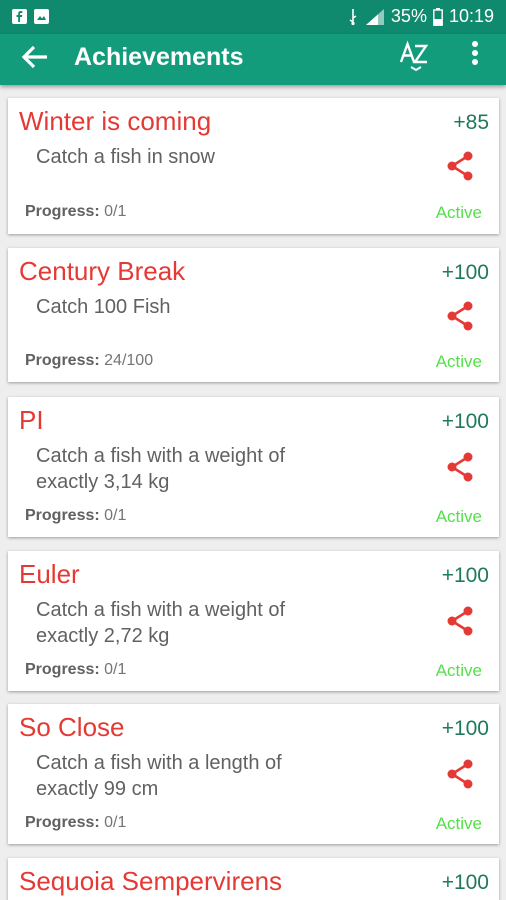 This screenshot has width=506, height=900. I want to click on achievement-card: Sequoia Sempervirens +100, so click(253, 879).